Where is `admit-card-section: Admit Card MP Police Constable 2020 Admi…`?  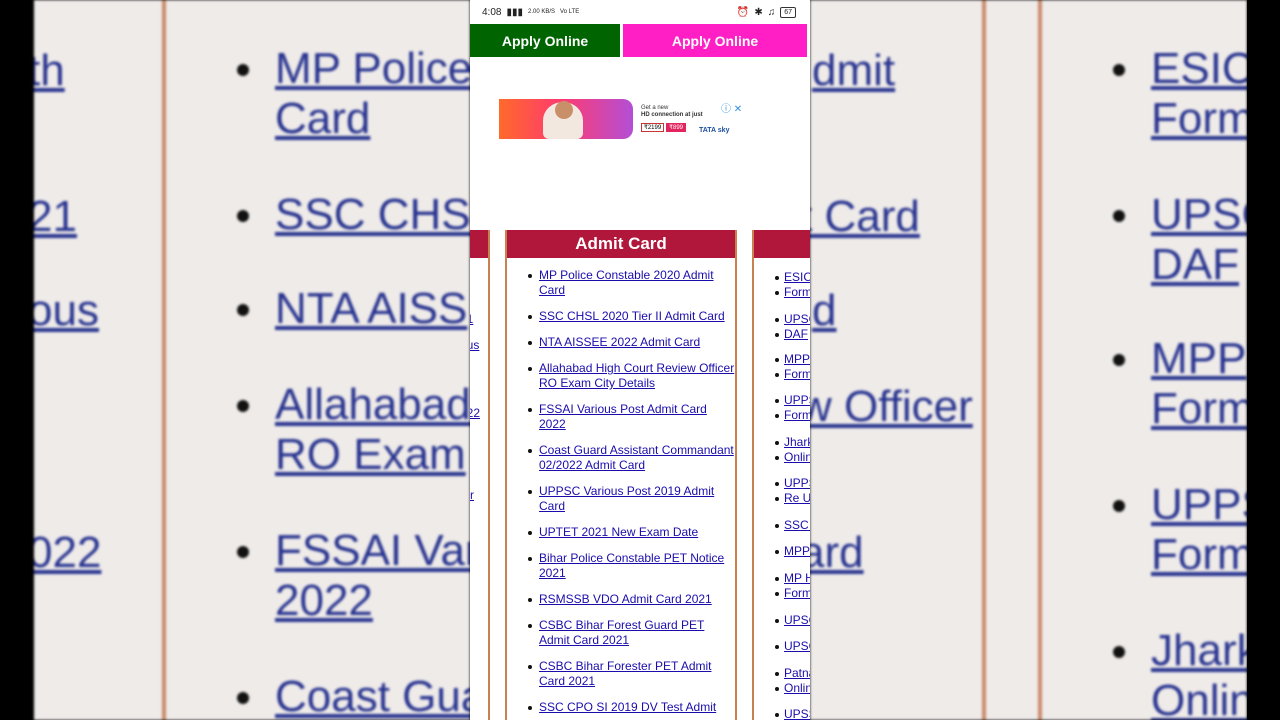
admit-card-section: Admit Card MP Police Constable 2020 Admi… is located at coordinates (621, 475).